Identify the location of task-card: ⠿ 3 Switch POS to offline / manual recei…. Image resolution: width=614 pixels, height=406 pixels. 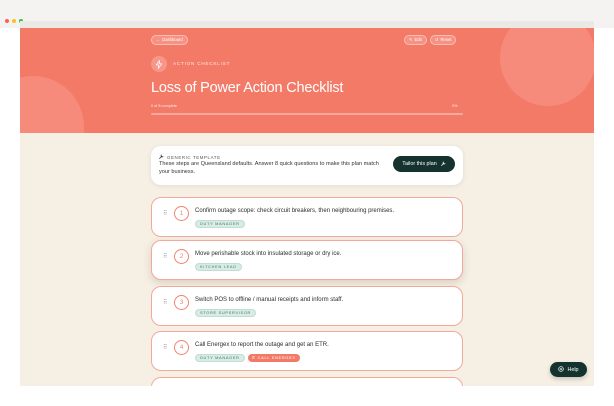
(307, 306).